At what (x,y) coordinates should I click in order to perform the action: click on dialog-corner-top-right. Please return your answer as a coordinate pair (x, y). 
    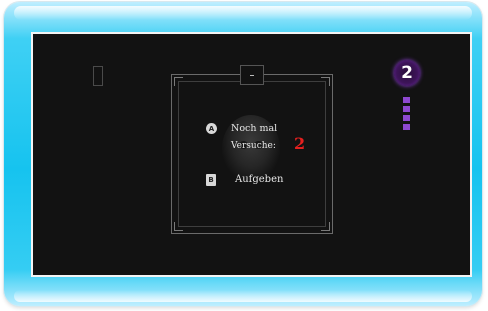
    Looking at the image, I should click on (325, 81).